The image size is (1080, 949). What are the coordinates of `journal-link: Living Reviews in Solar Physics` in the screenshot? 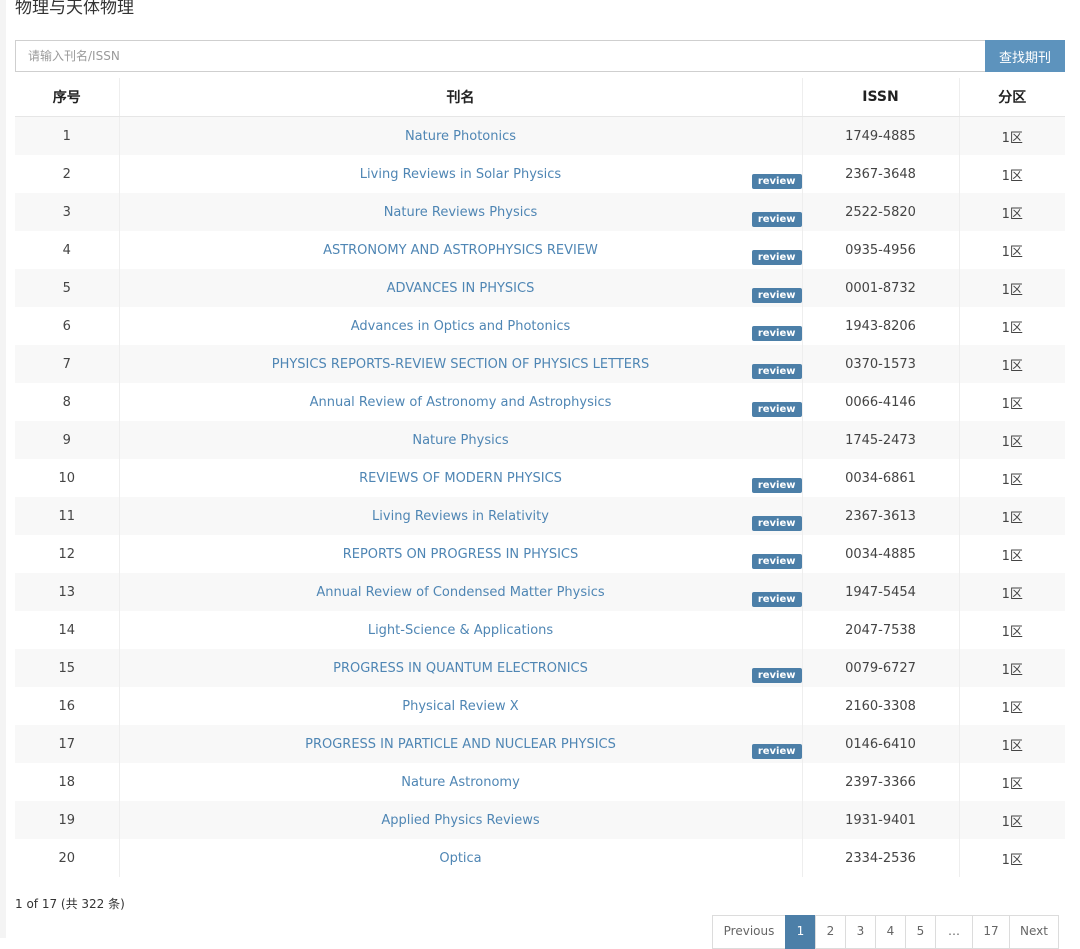 It's located at (460, 174).